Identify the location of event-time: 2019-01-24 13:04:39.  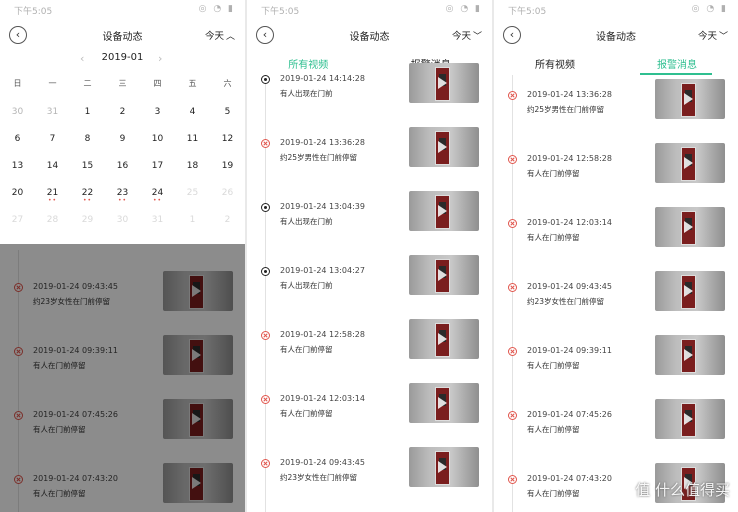
(322, 206).